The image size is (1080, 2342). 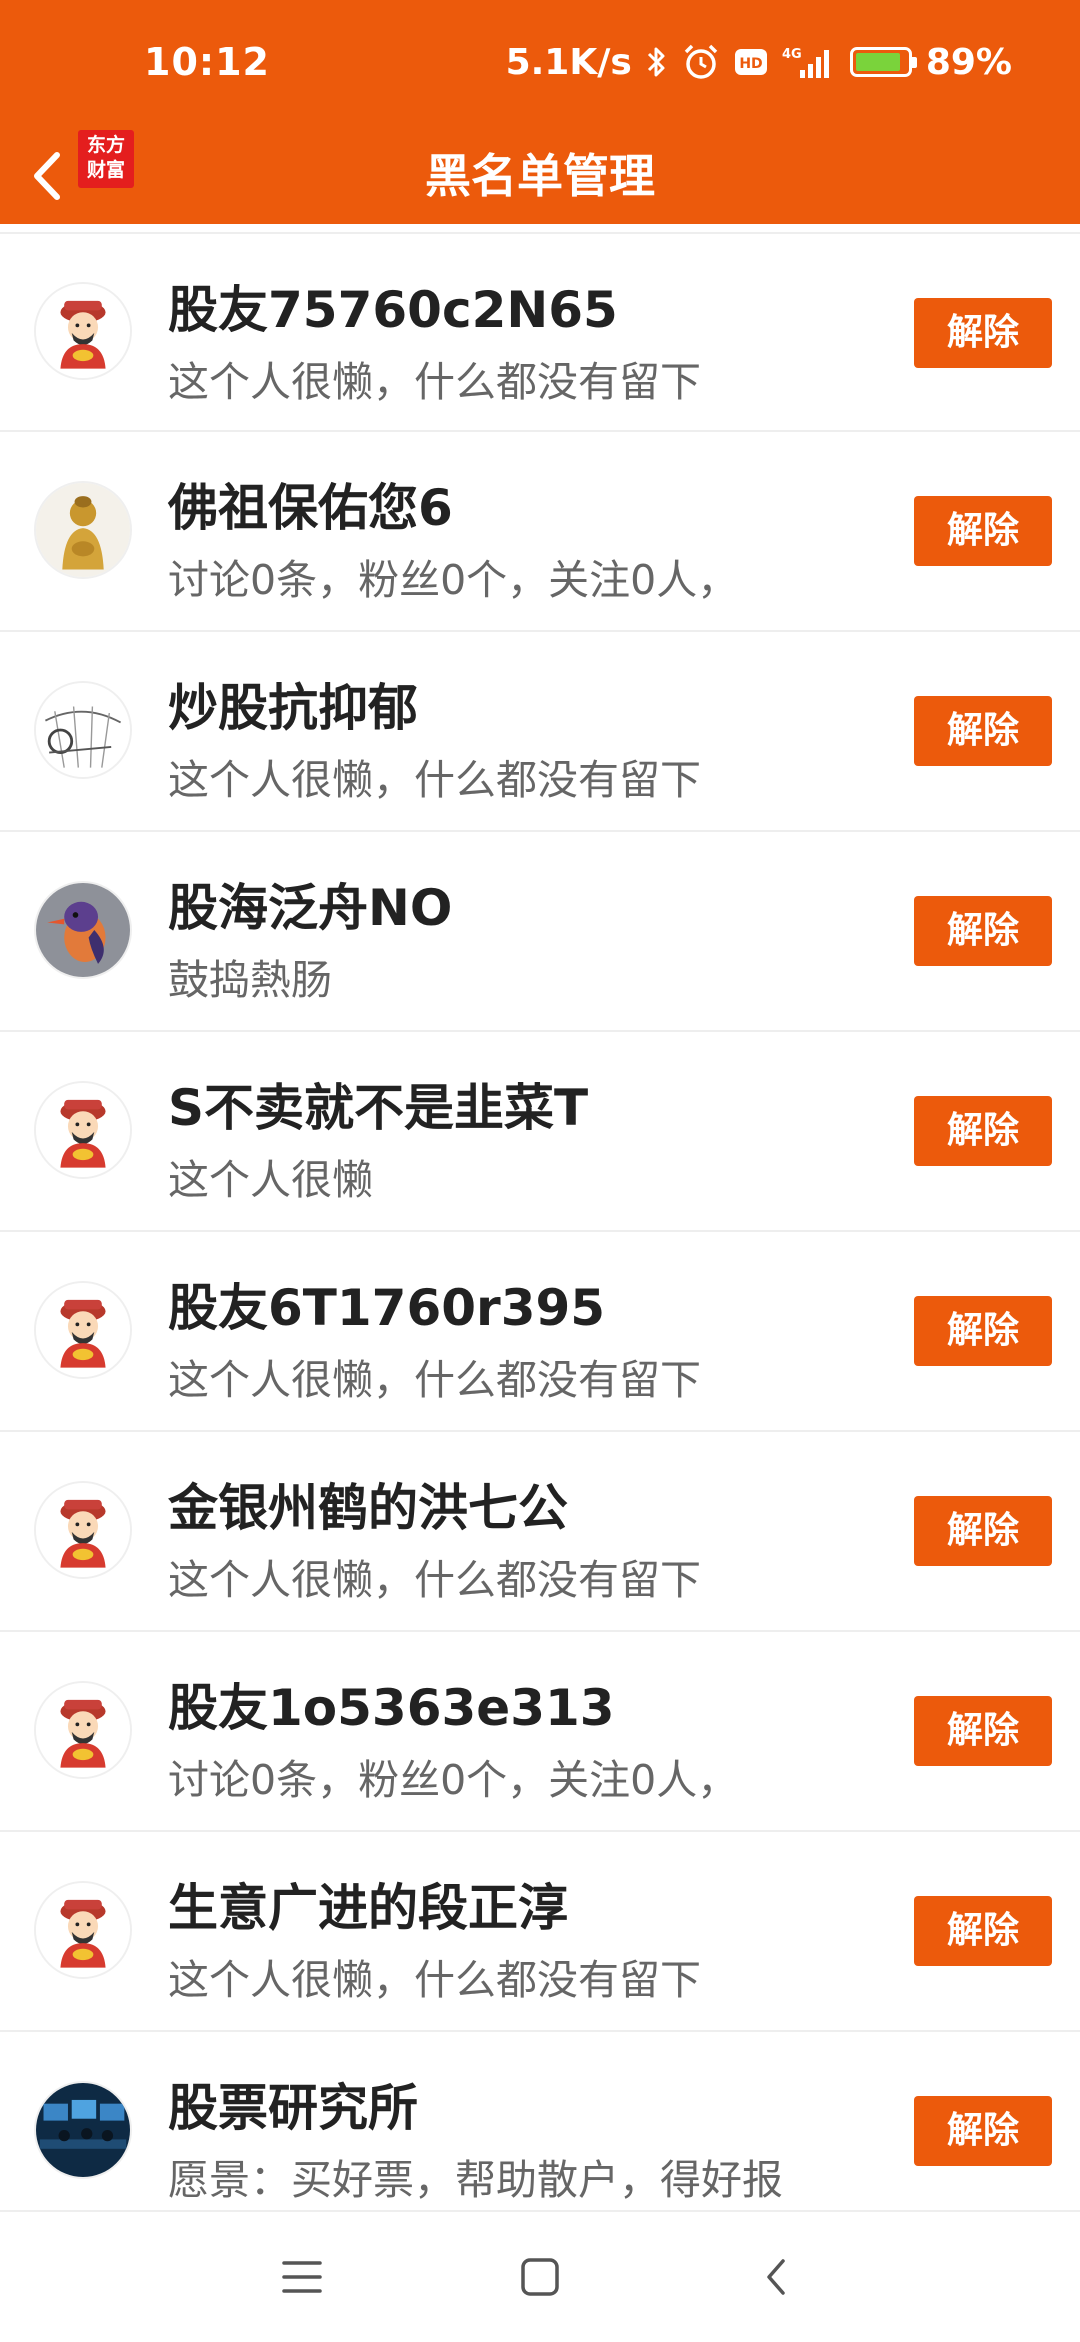 I want to click on home-icon, so click(x=540, y=2277).